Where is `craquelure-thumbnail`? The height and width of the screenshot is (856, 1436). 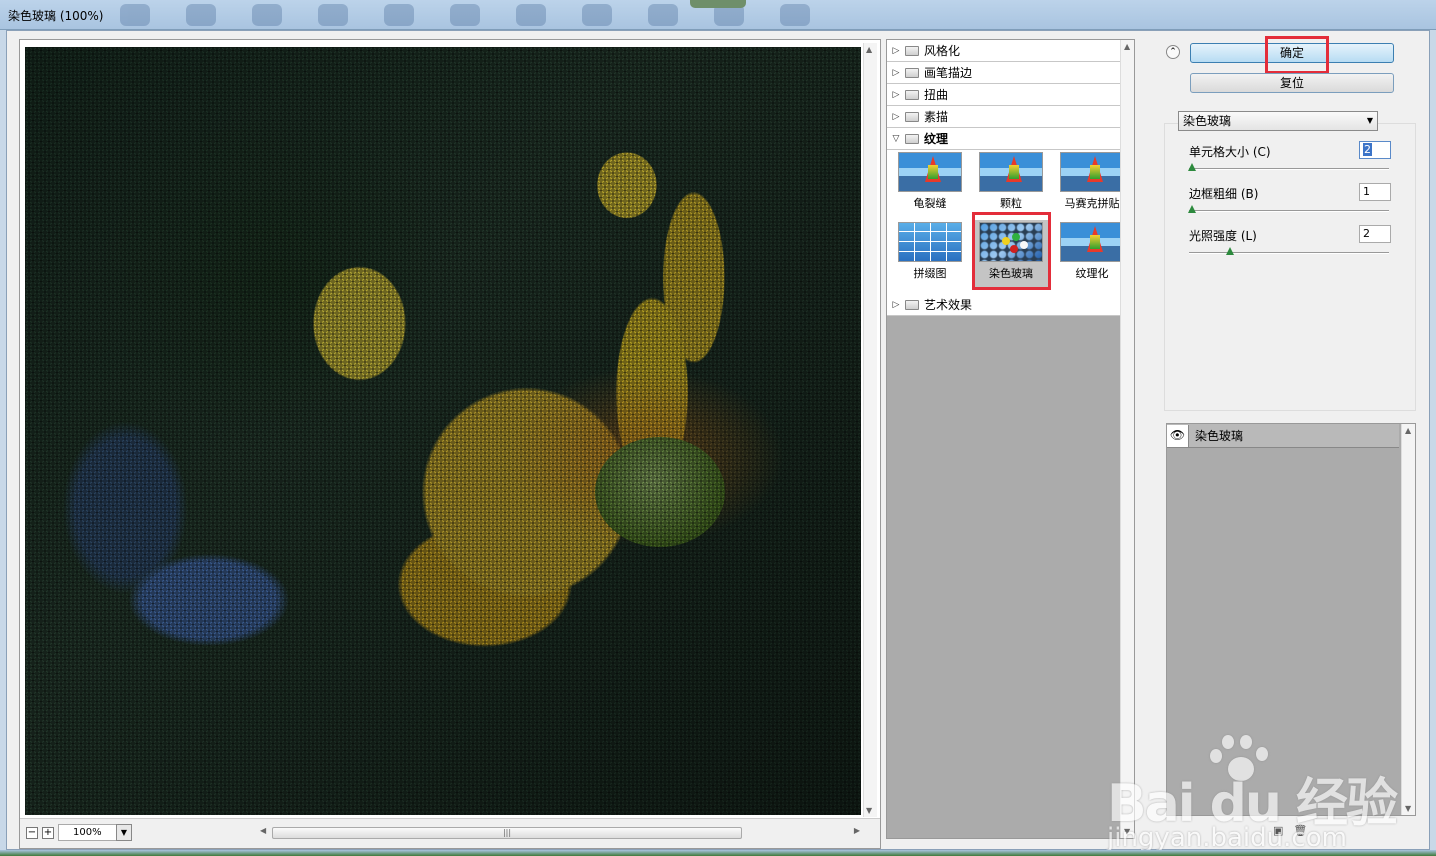 craquelure-thumbnail is located at coordinates (930, 172).